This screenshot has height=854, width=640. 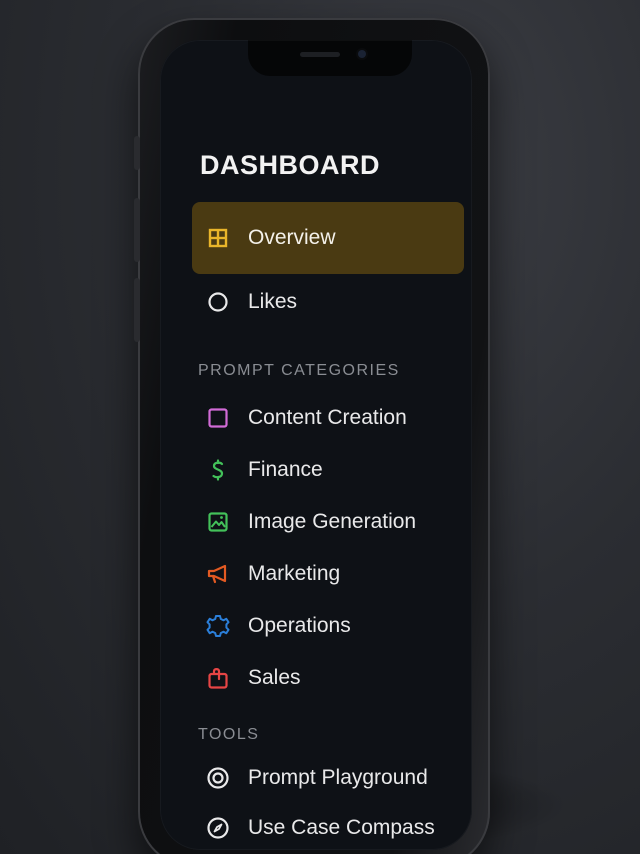 I want to click on volume-up-button, so click(x=137, y=230).